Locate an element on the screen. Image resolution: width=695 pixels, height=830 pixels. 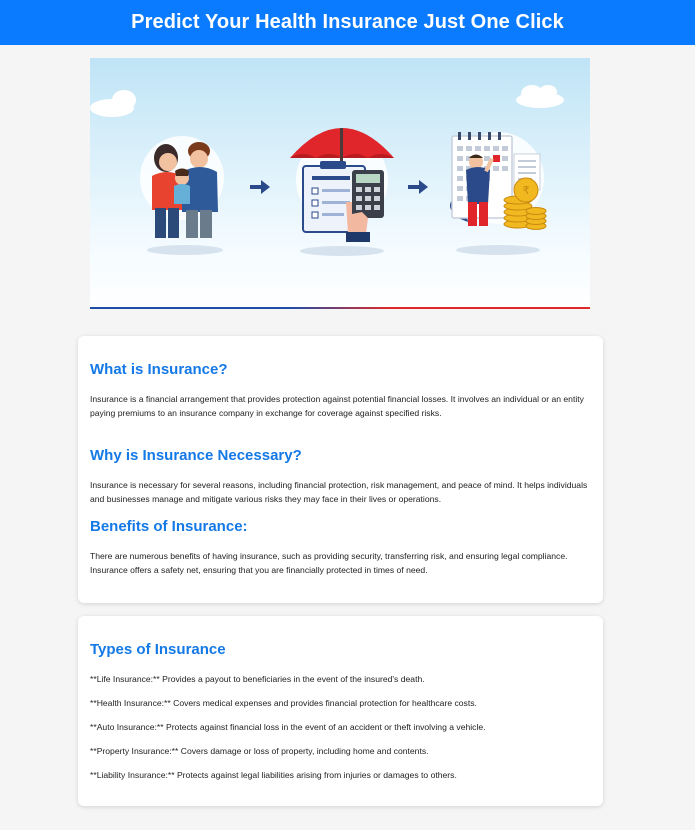
hero-divider is located at coordinates (340, 308).